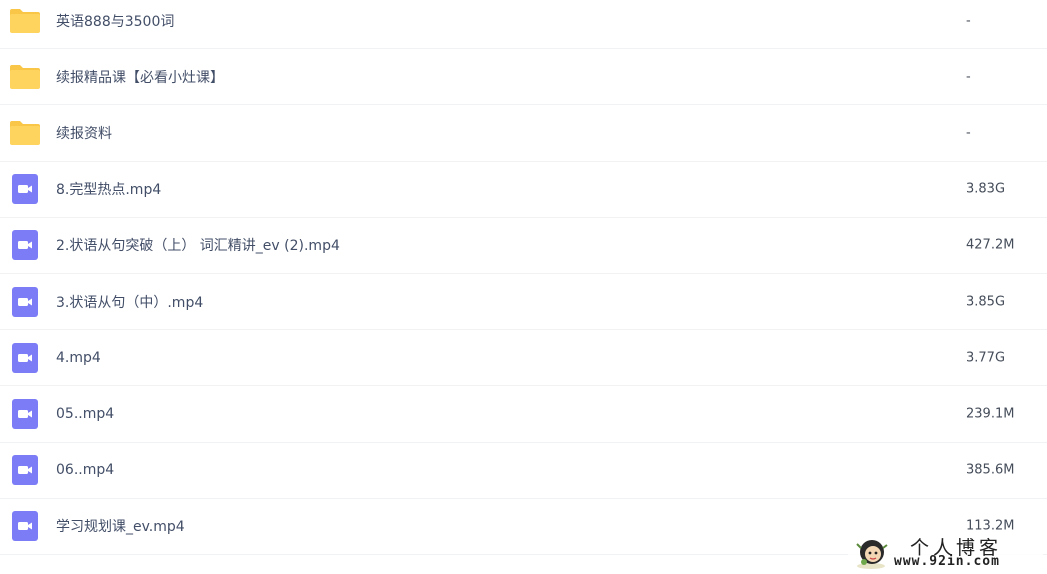 Image resolution: width=1047 pixels, height=574 pixels. I want to click on file-row: 06..mp4 385.6M, so click(523, 471).